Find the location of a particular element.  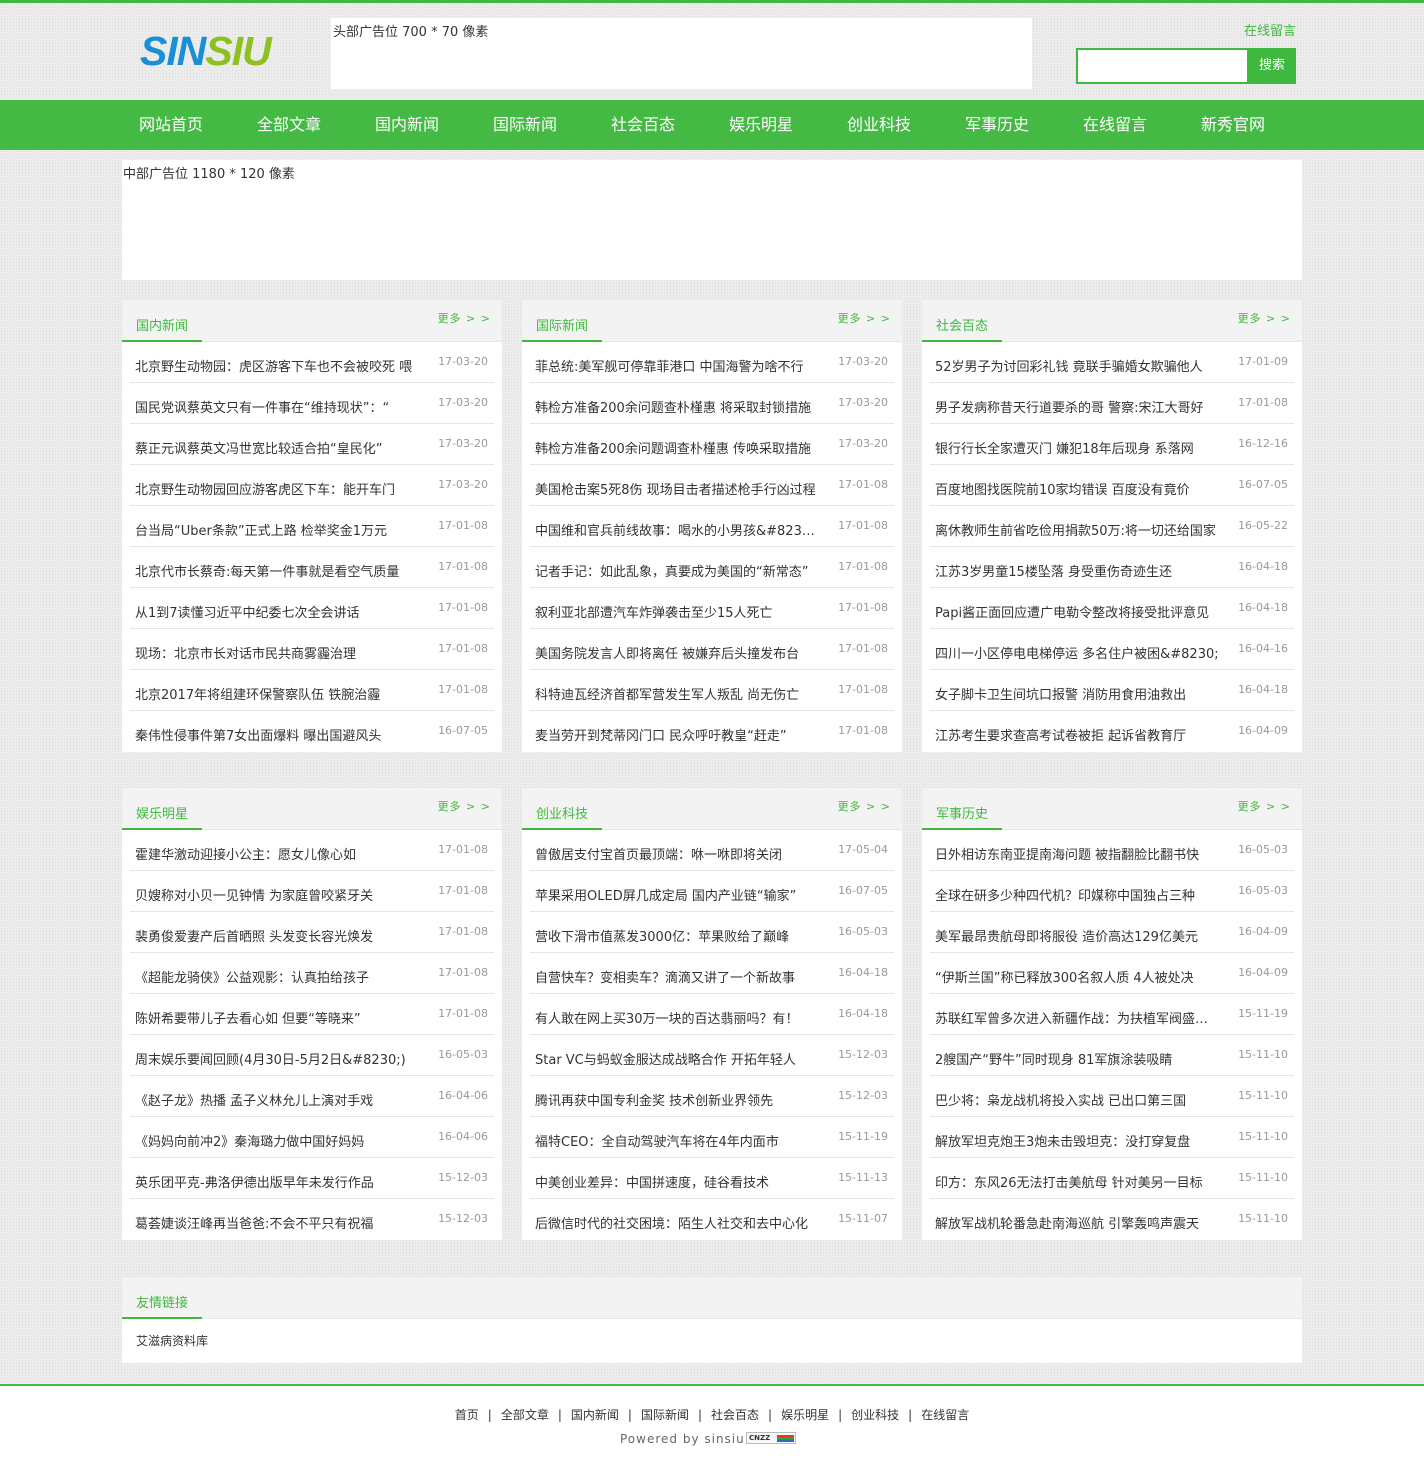

news-item-title: 美军最昂贵航母即将服役 造价高达129亿美元 is located at coordinates (1077, 935).